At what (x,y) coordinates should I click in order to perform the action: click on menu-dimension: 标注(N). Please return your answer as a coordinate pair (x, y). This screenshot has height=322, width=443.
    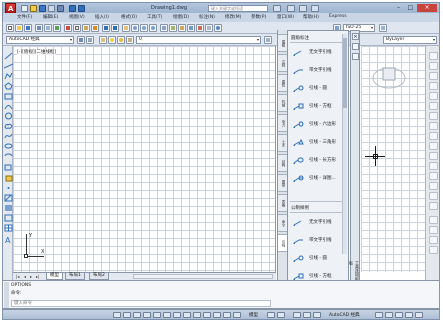
    Looking at the image, I should click on (207, 17).